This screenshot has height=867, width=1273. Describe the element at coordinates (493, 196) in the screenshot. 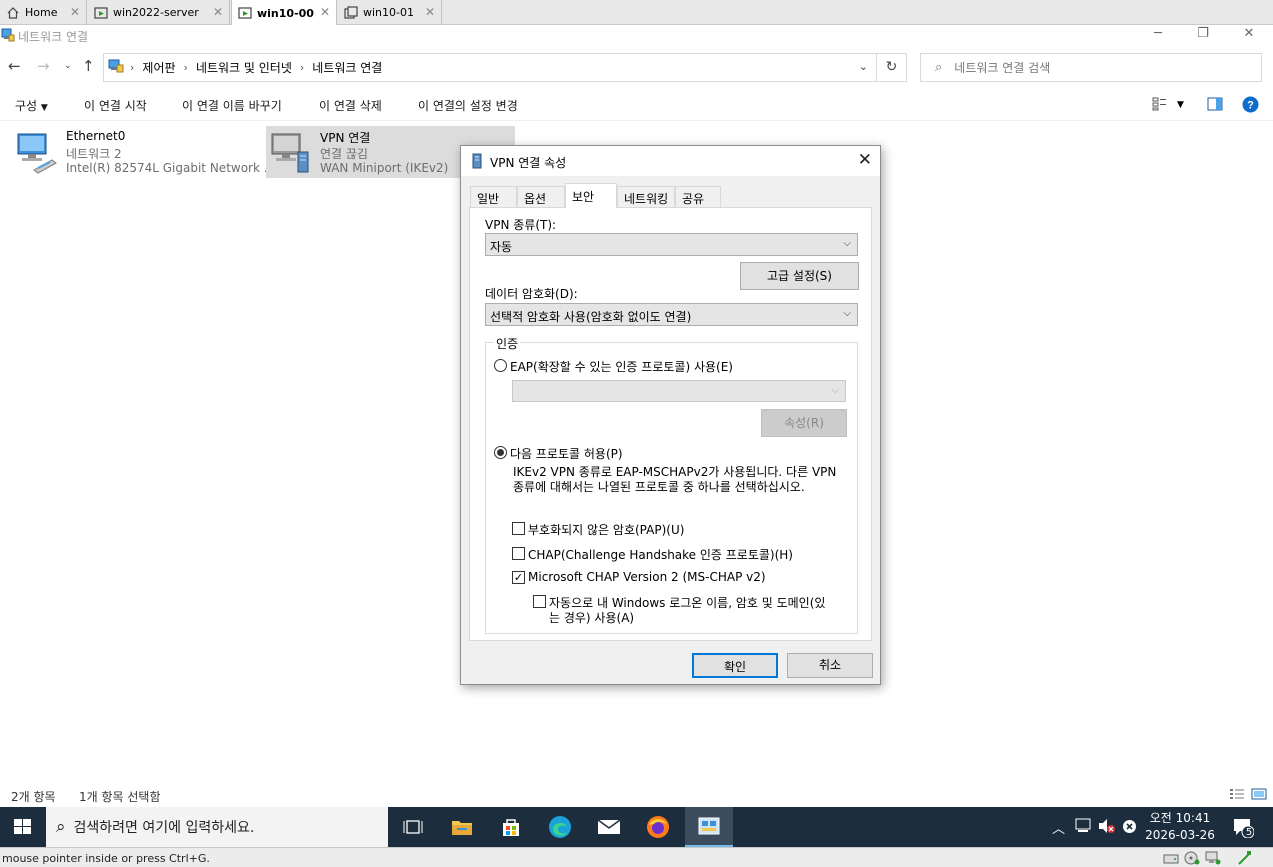

I see `tab-general: 일반` at that location.